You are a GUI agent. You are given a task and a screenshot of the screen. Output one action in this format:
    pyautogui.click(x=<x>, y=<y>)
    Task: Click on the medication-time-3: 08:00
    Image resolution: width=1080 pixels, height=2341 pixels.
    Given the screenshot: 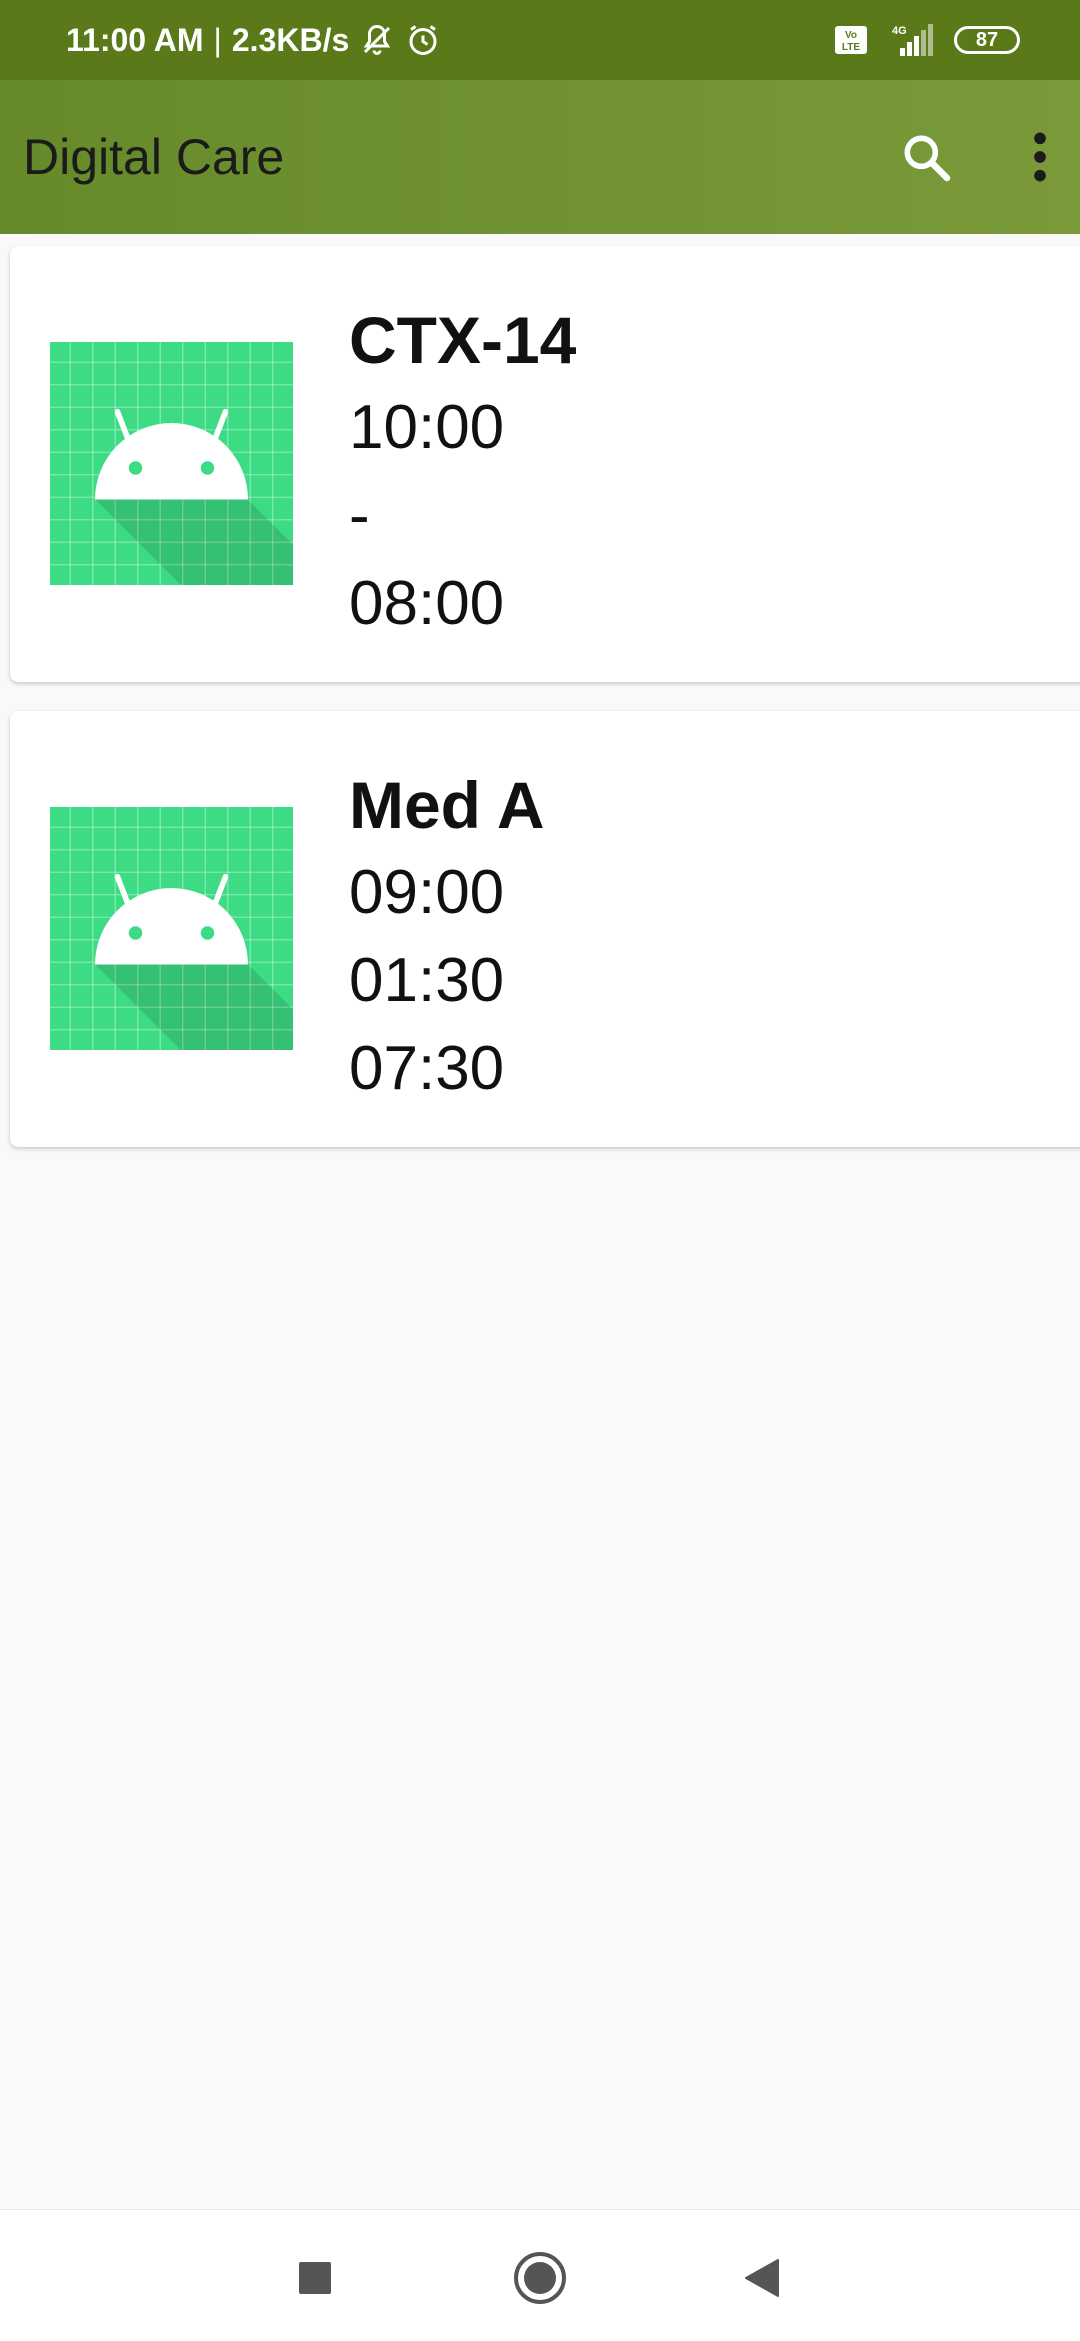 What is the action you would take?
    pyautogui.click(x=427, y=603)
    